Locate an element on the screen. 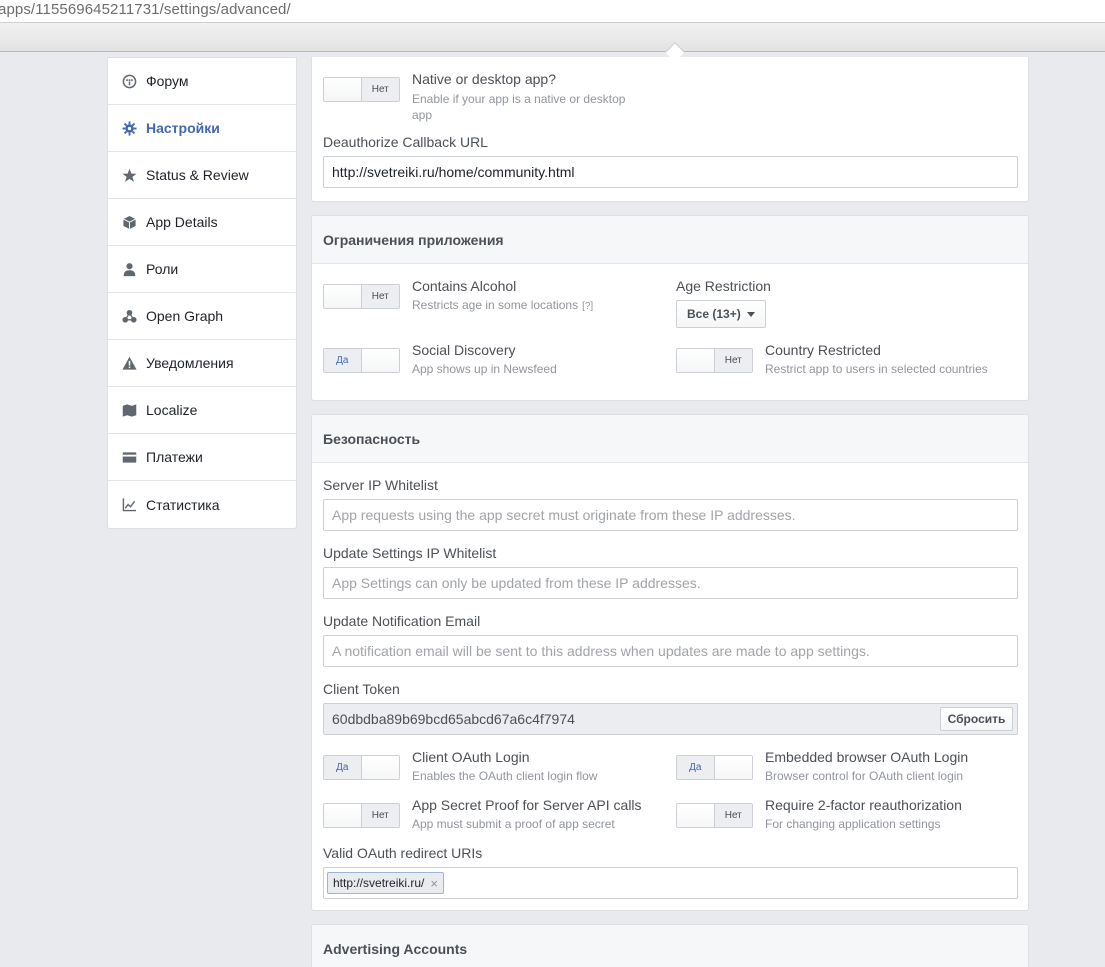 The image size is (1105, 967). sidebar-item-localize: Localize is located at coordinates (202, 410).